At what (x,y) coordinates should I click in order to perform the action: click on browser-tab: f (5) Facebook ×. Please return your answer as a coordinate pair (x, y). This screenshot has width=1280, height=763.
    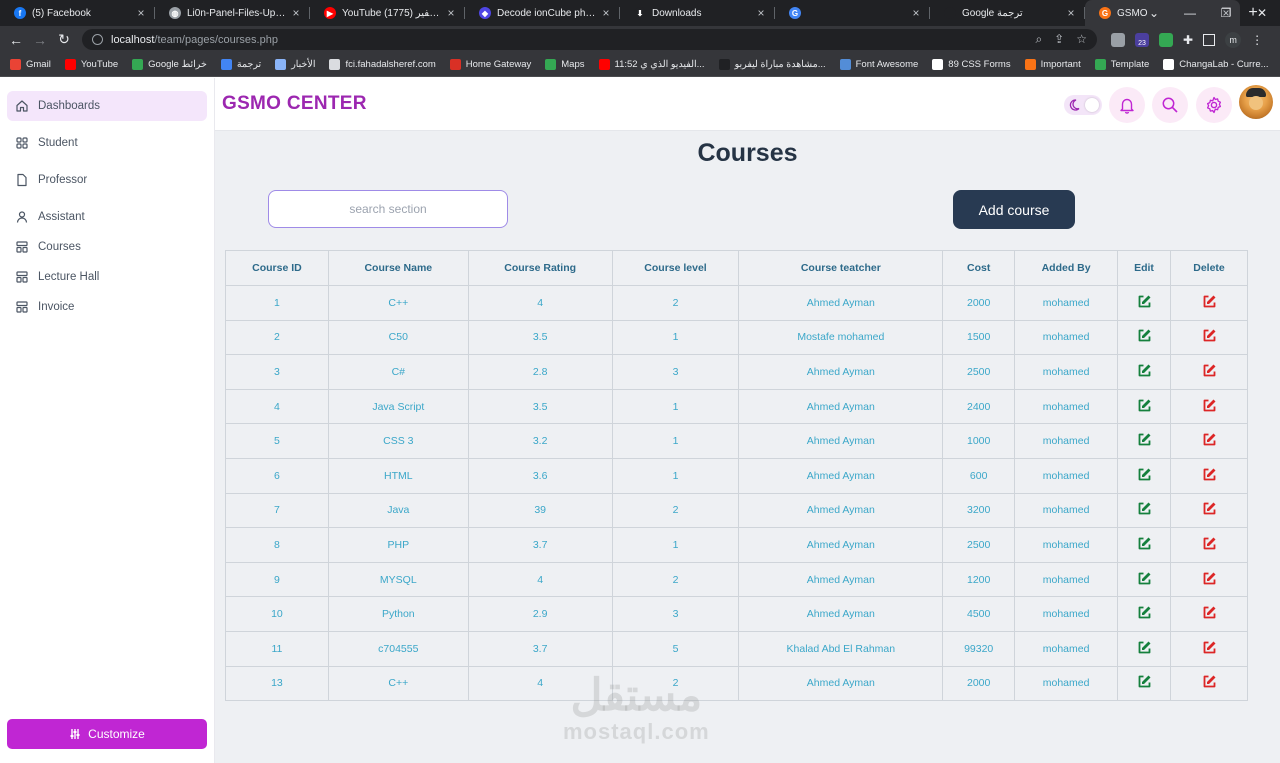
    Looking at the image, I should click on (77, 13).